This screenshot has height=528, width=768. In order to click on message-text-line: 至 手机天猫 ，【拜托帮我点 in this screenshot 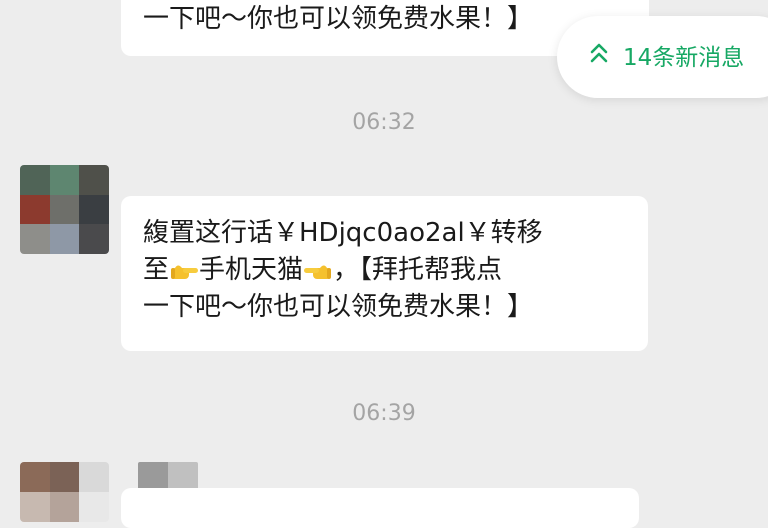, I will do `click(384, 270)`.